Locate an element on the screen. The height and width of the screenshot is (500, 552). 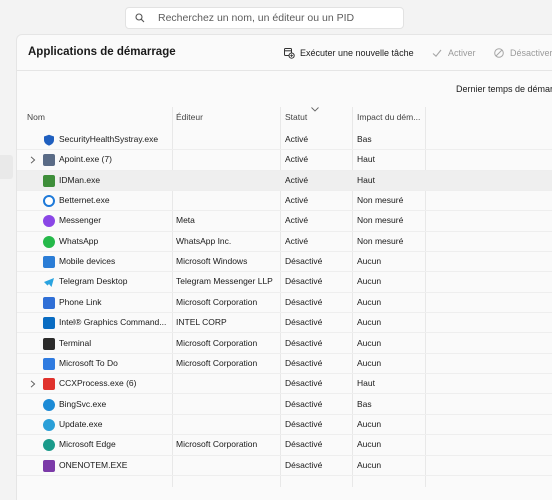
adobe-icon is located at coordinates (49, 384).